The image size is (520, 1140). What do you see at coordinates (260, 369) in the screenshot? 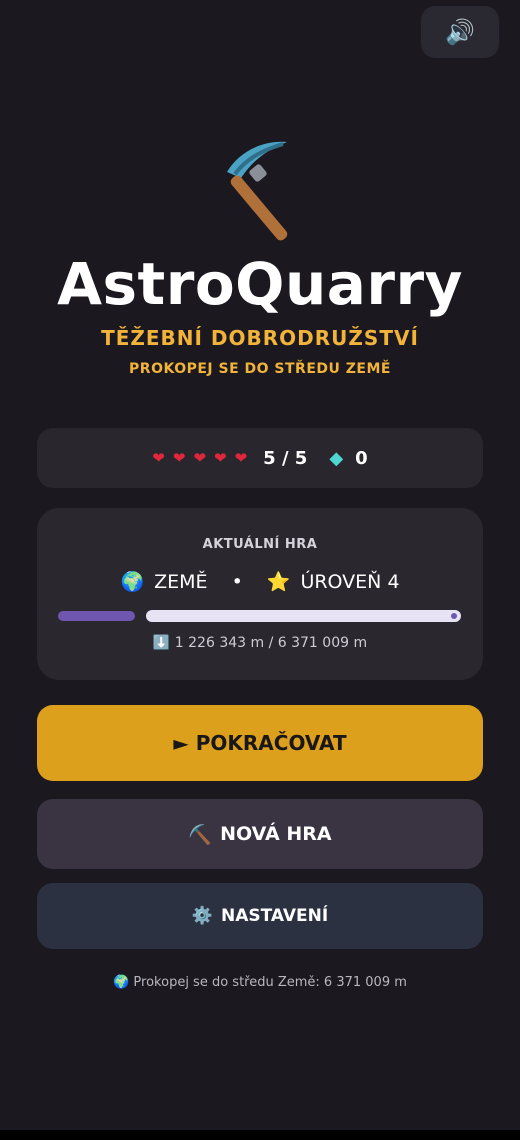
I see `game-tagline: PROKOPEJ SE DO STŘEDU ZEMĚ` at bounding box center [260, 369].